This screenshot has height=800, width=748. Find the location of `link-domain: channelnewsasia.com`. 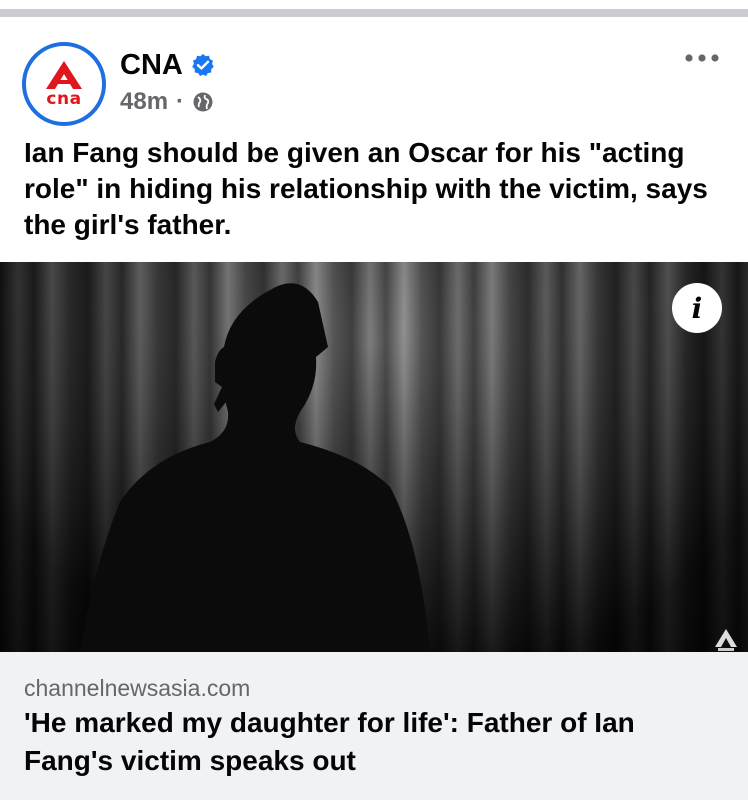

link-domain: channelnewsasia.com is located at coordinates (137, 688).